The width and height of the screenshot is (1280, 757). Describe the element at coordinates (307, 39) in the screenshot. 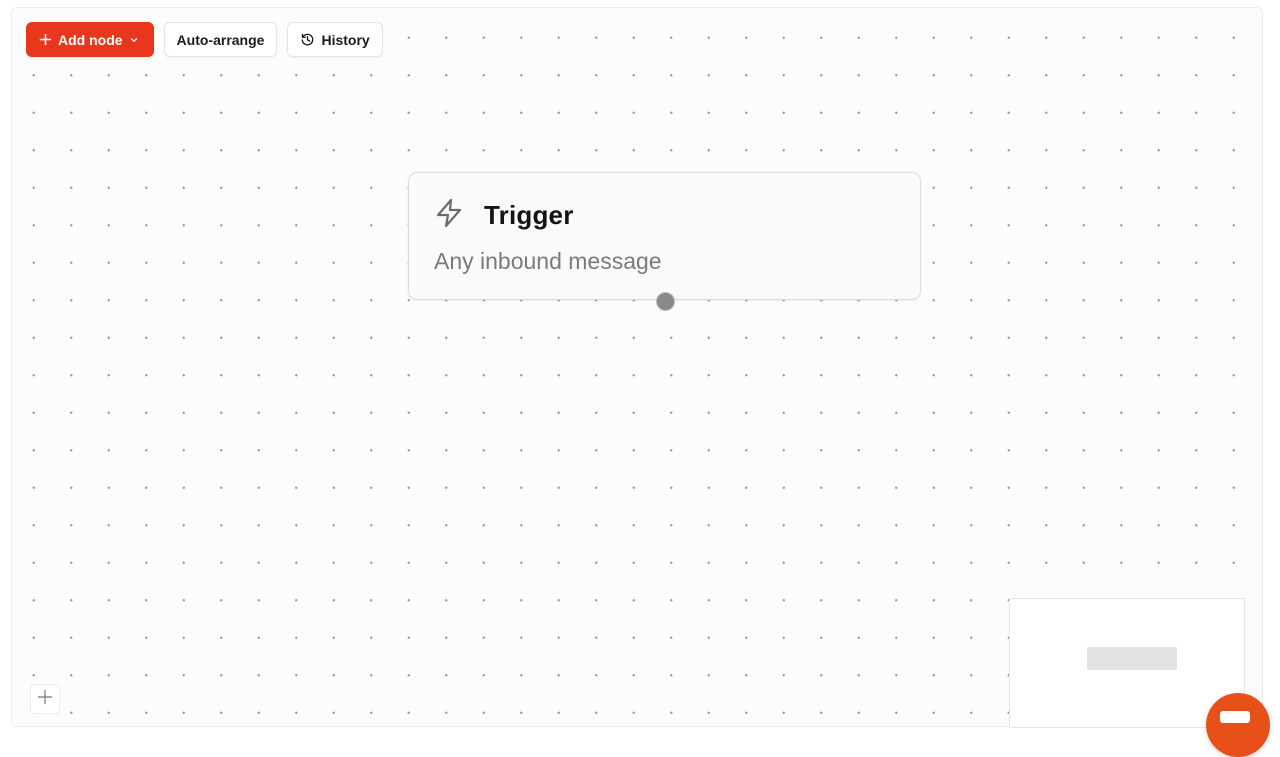

I see `history-icon` at that location.